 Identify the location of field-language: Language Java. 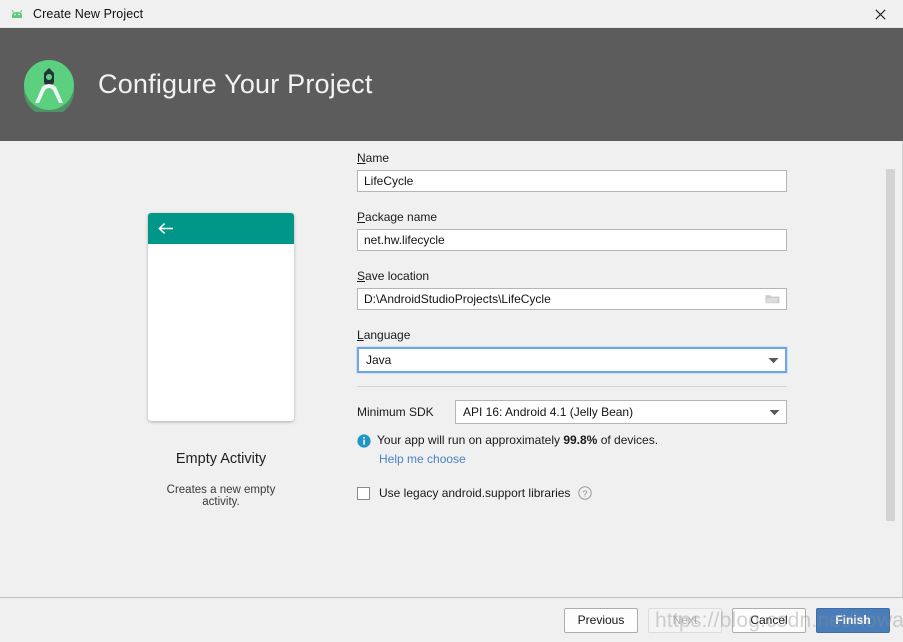
(572, 350).